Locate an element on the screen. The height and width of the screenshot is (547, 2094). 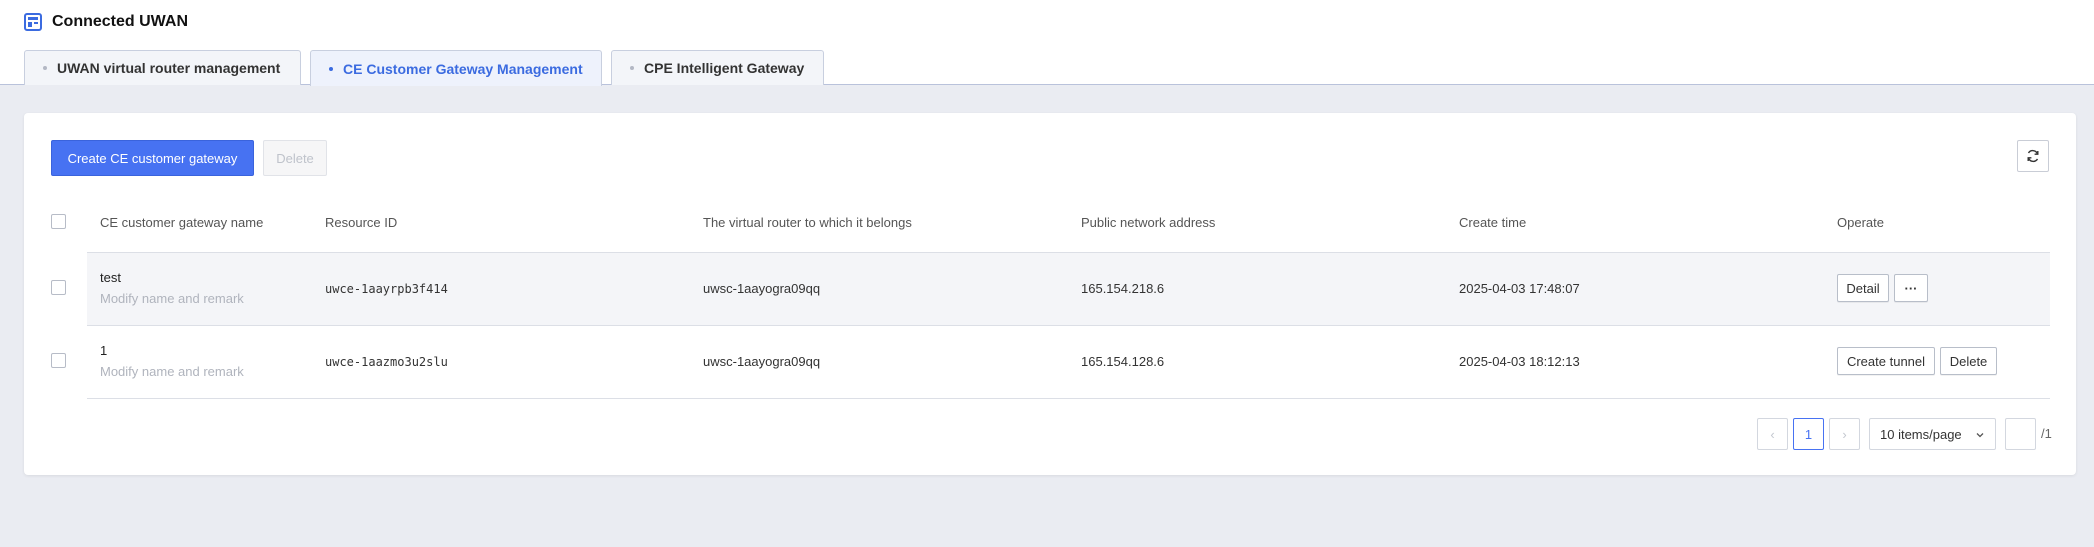
column-header-operate: Operate is located at coordinates (1860, 222).